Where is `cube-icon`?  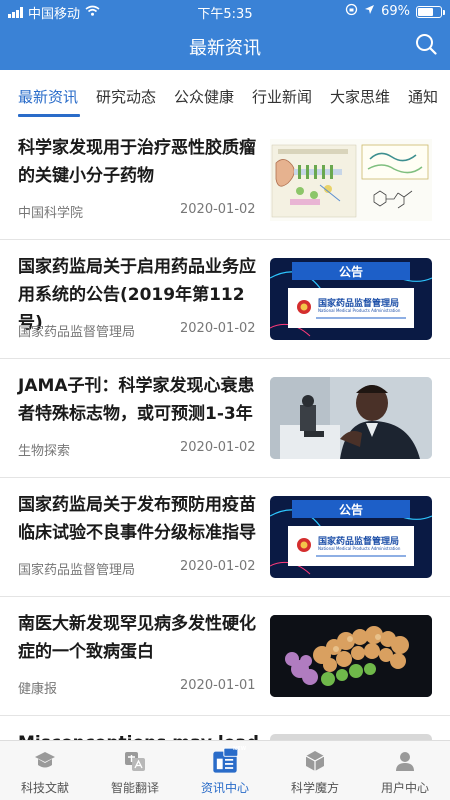 cube-icon is located at coordinates (315, 761).